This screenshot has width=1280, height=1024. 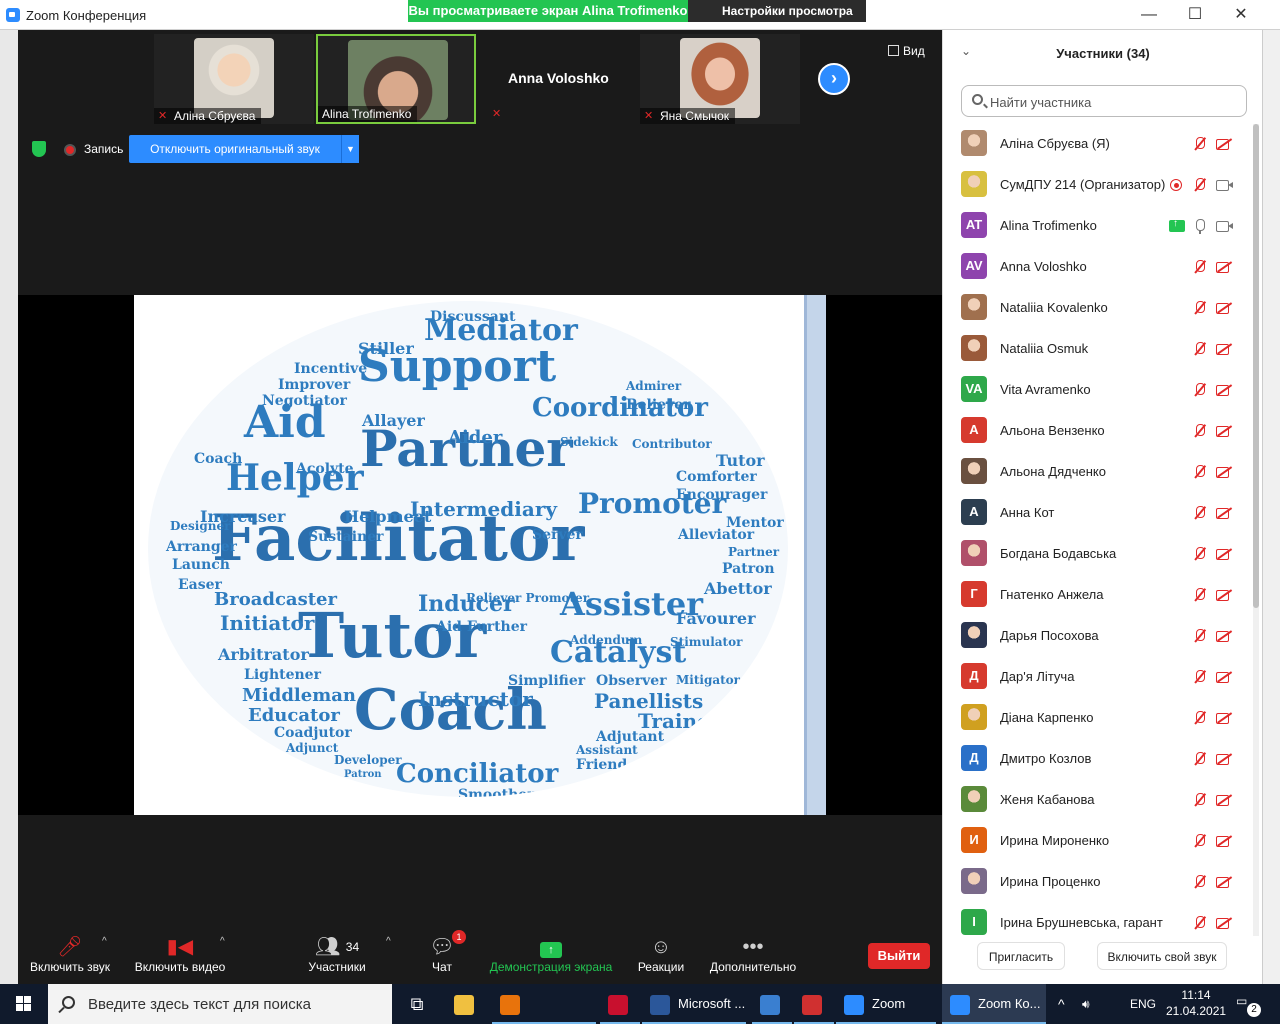 What do you see at coordinates (350, 149) in the screenshot?
I see `original-sound-dropdown: ▼` at bounding box center [350, 149].